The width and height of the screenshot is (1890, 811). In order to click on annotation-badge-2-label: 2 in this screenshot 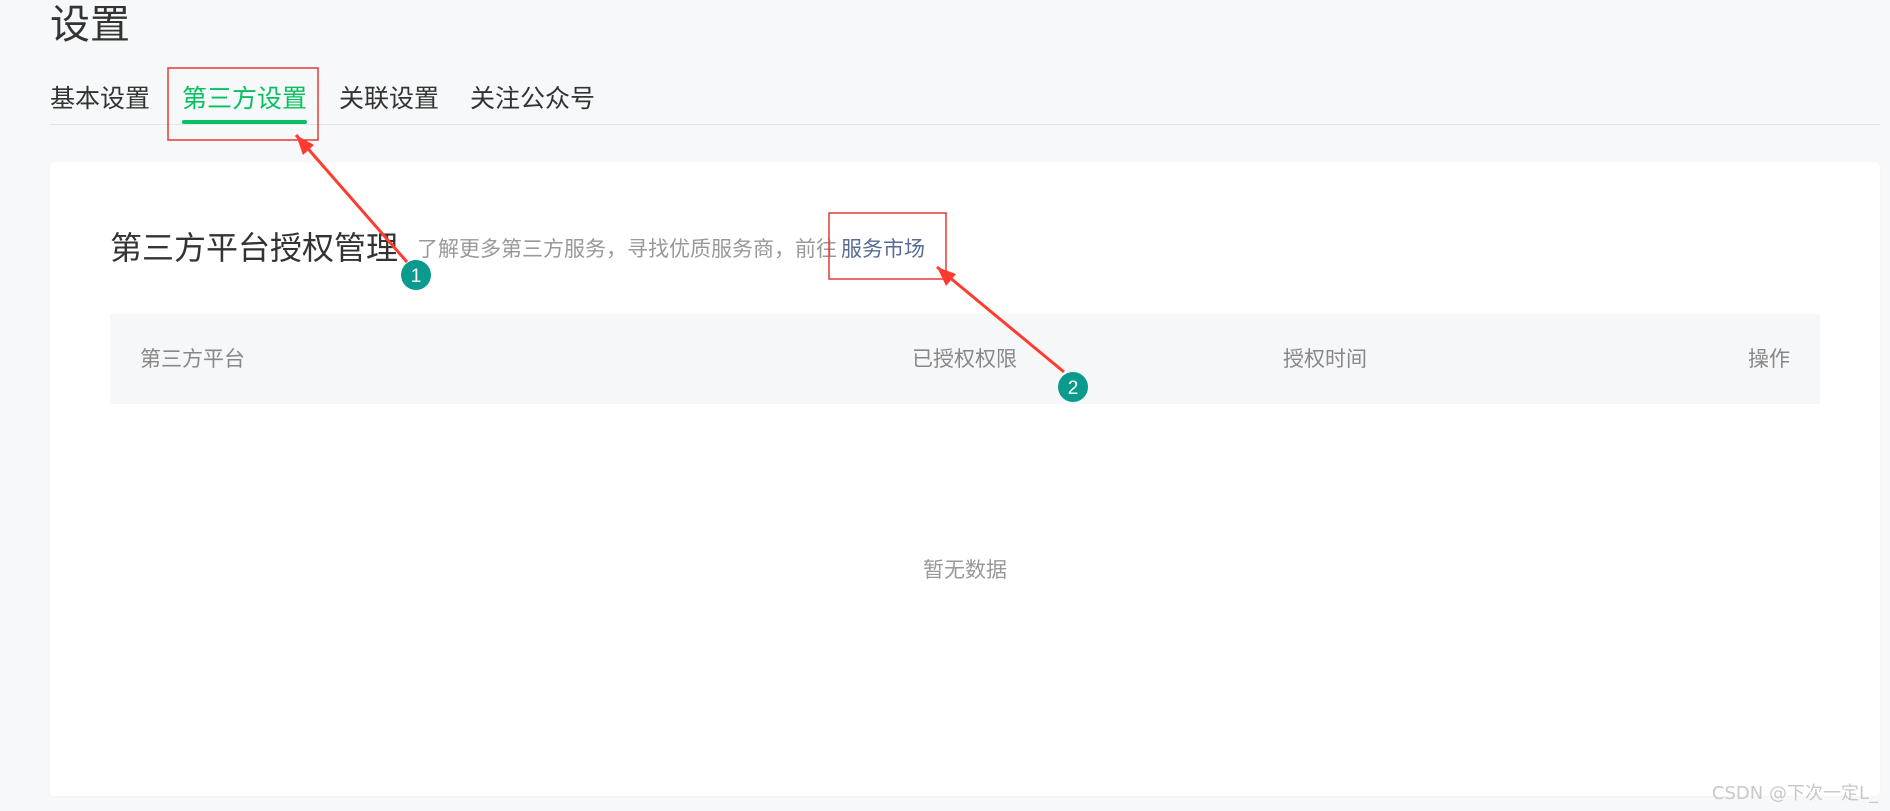, I will do `click(1073, 388)`.